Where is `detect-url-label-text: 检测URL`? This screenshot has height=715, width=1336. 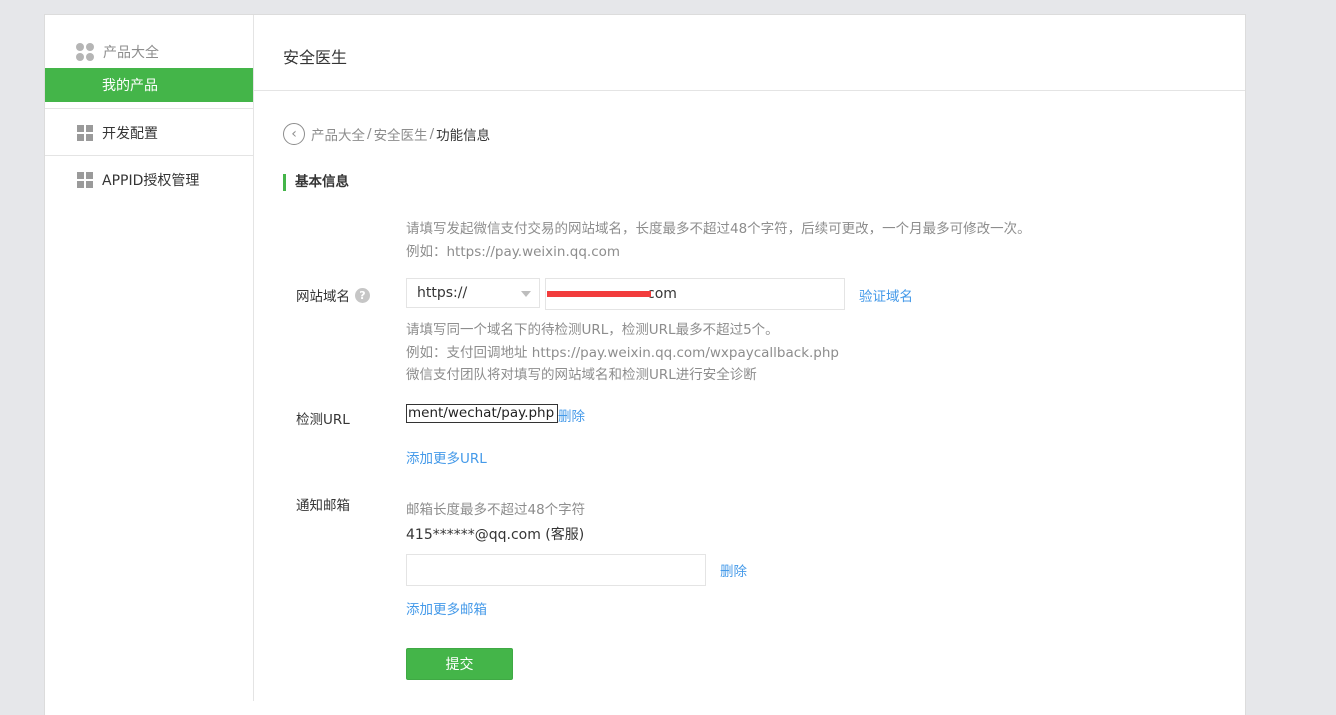
detect-url-label-text: 检测URL is located at coordinates (323, 420).